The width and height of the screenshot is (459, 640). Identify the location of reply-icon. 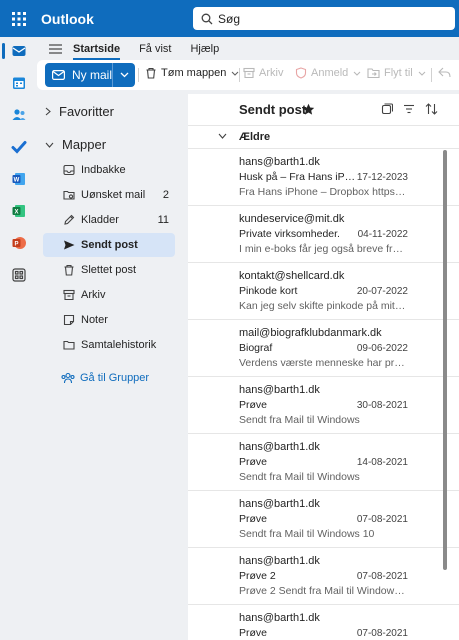
(444, 72).